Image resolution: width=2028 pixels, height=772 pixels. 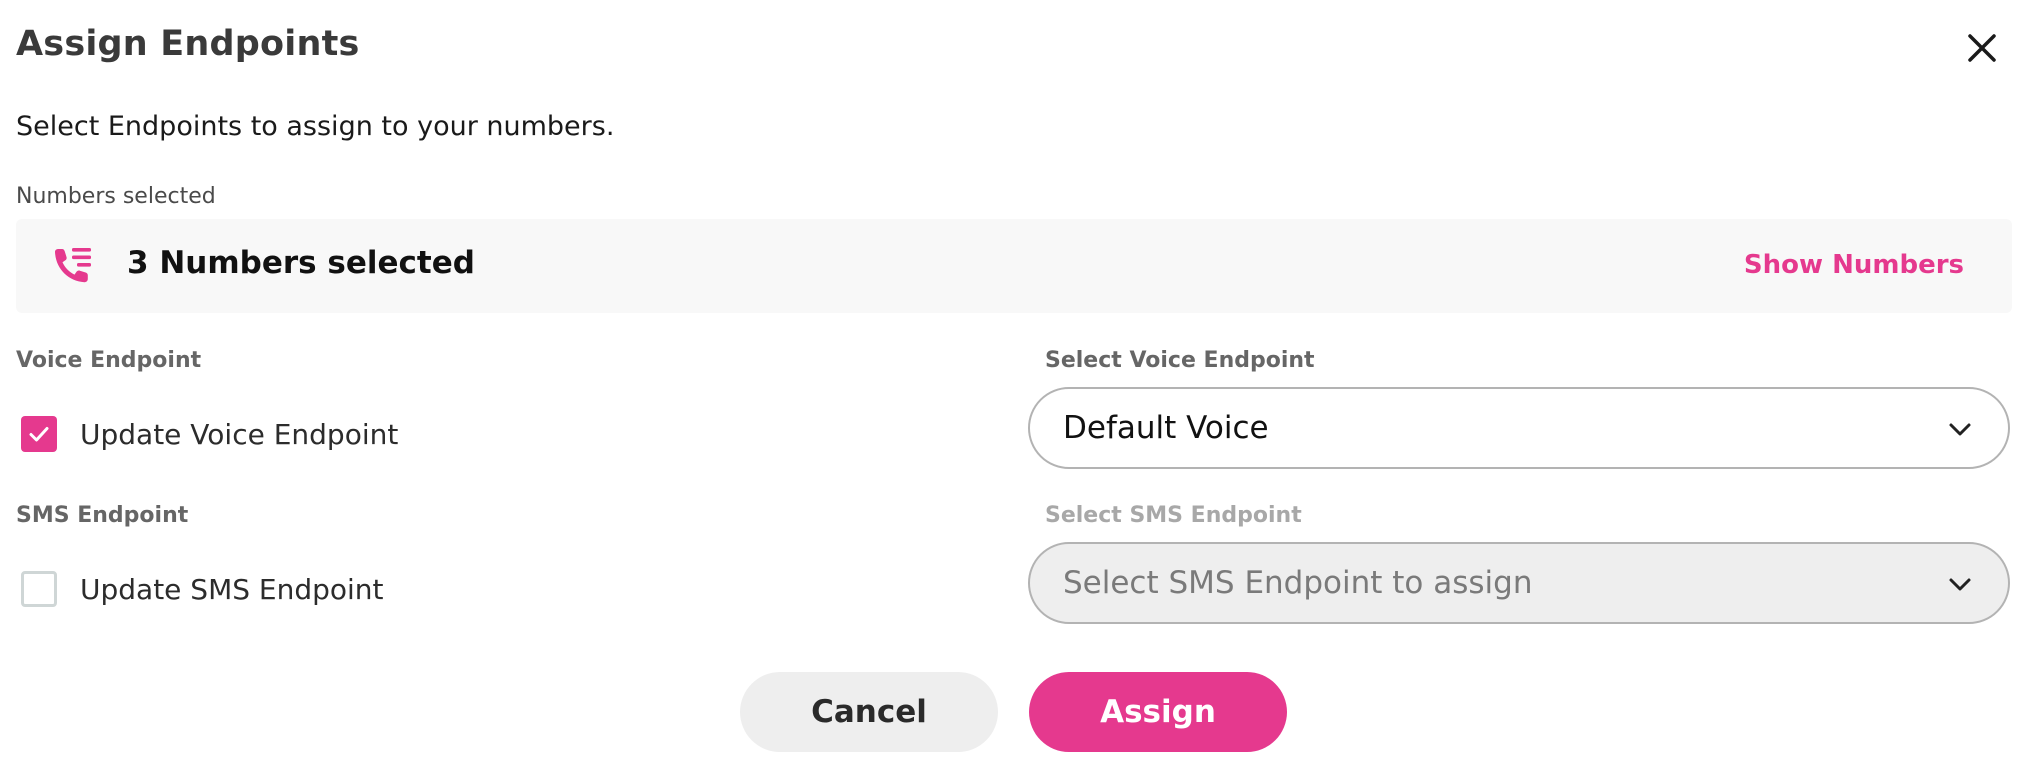 I want to click on update-voice-endpoint-checkbox, so click(x=39, y=434).